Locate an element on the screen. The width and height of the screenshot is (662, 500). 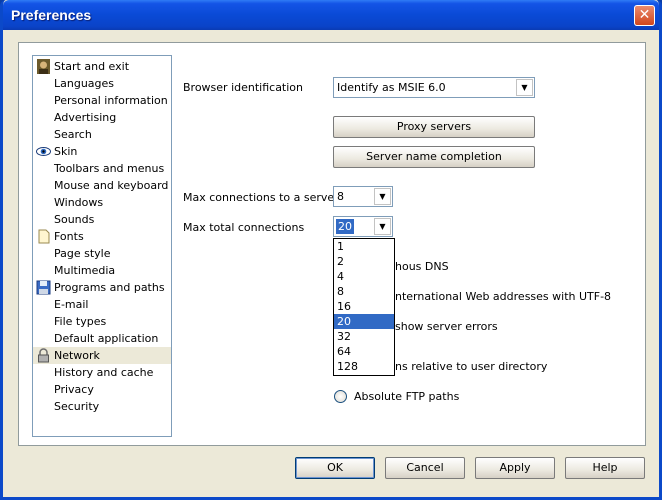
dialog-button-bar: OK Cancel Apply Help is located at coordinates (331, 473).